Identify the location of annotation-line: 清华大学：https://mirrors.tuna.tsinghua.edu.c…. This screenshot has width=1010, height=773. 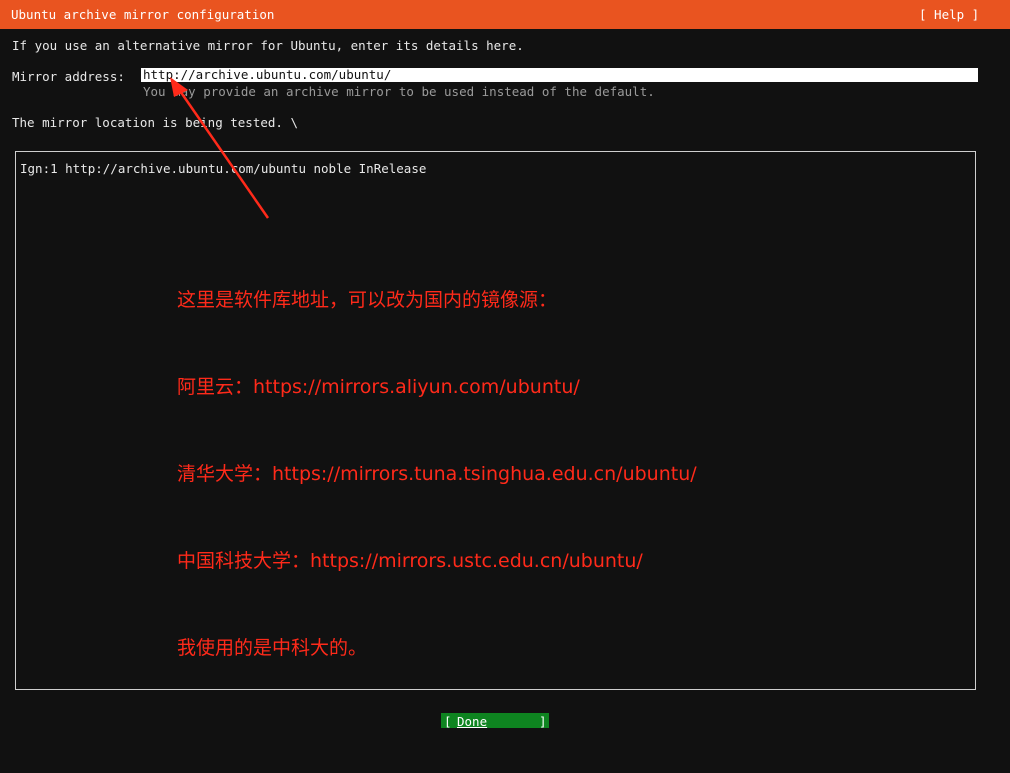
(437, 474).